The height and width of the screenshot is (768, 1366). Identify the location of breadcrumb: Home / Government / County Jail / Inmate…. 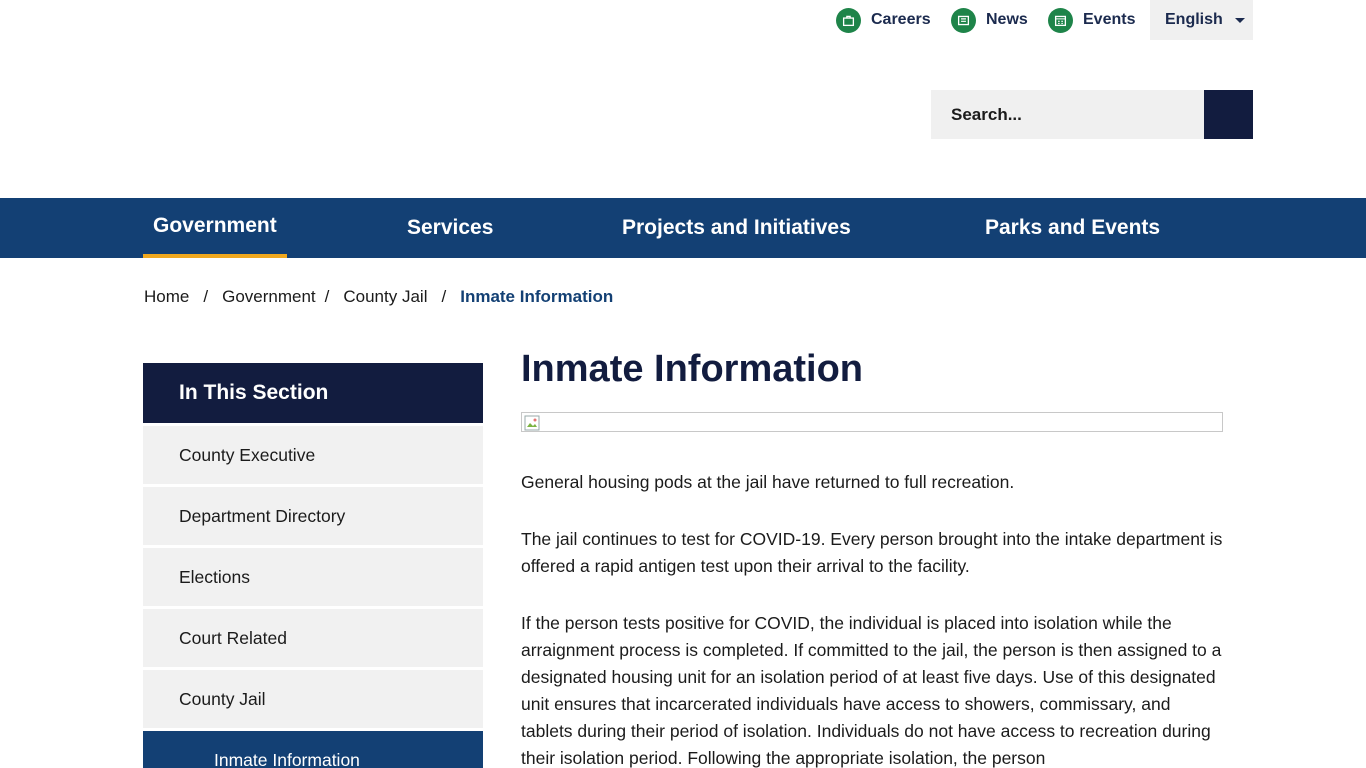
(378, 297).